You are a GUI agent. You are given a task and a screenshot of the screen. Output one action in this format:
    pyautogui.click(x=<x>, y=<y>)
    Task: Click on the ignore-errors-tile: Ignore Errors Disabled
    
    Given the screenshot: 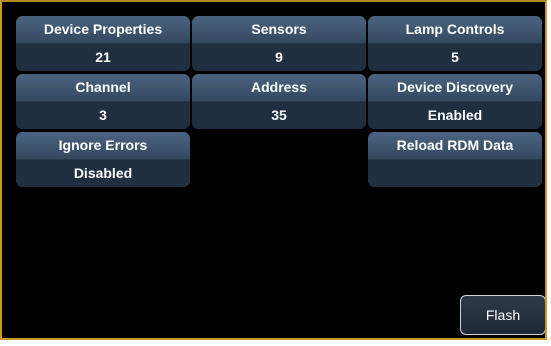 What is the action you would take?
    pyautogui.click(x=103, y=159)
    